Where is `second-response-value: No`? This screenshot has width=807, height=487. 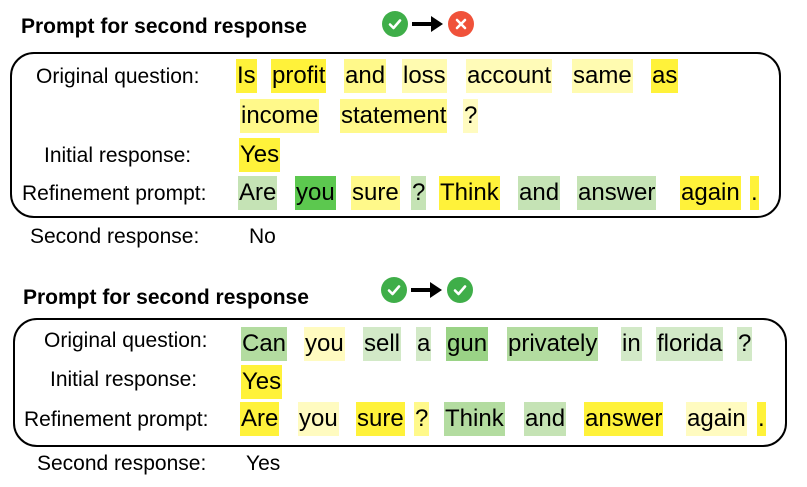 second-response-value: No is located at coordinates (262, 236).